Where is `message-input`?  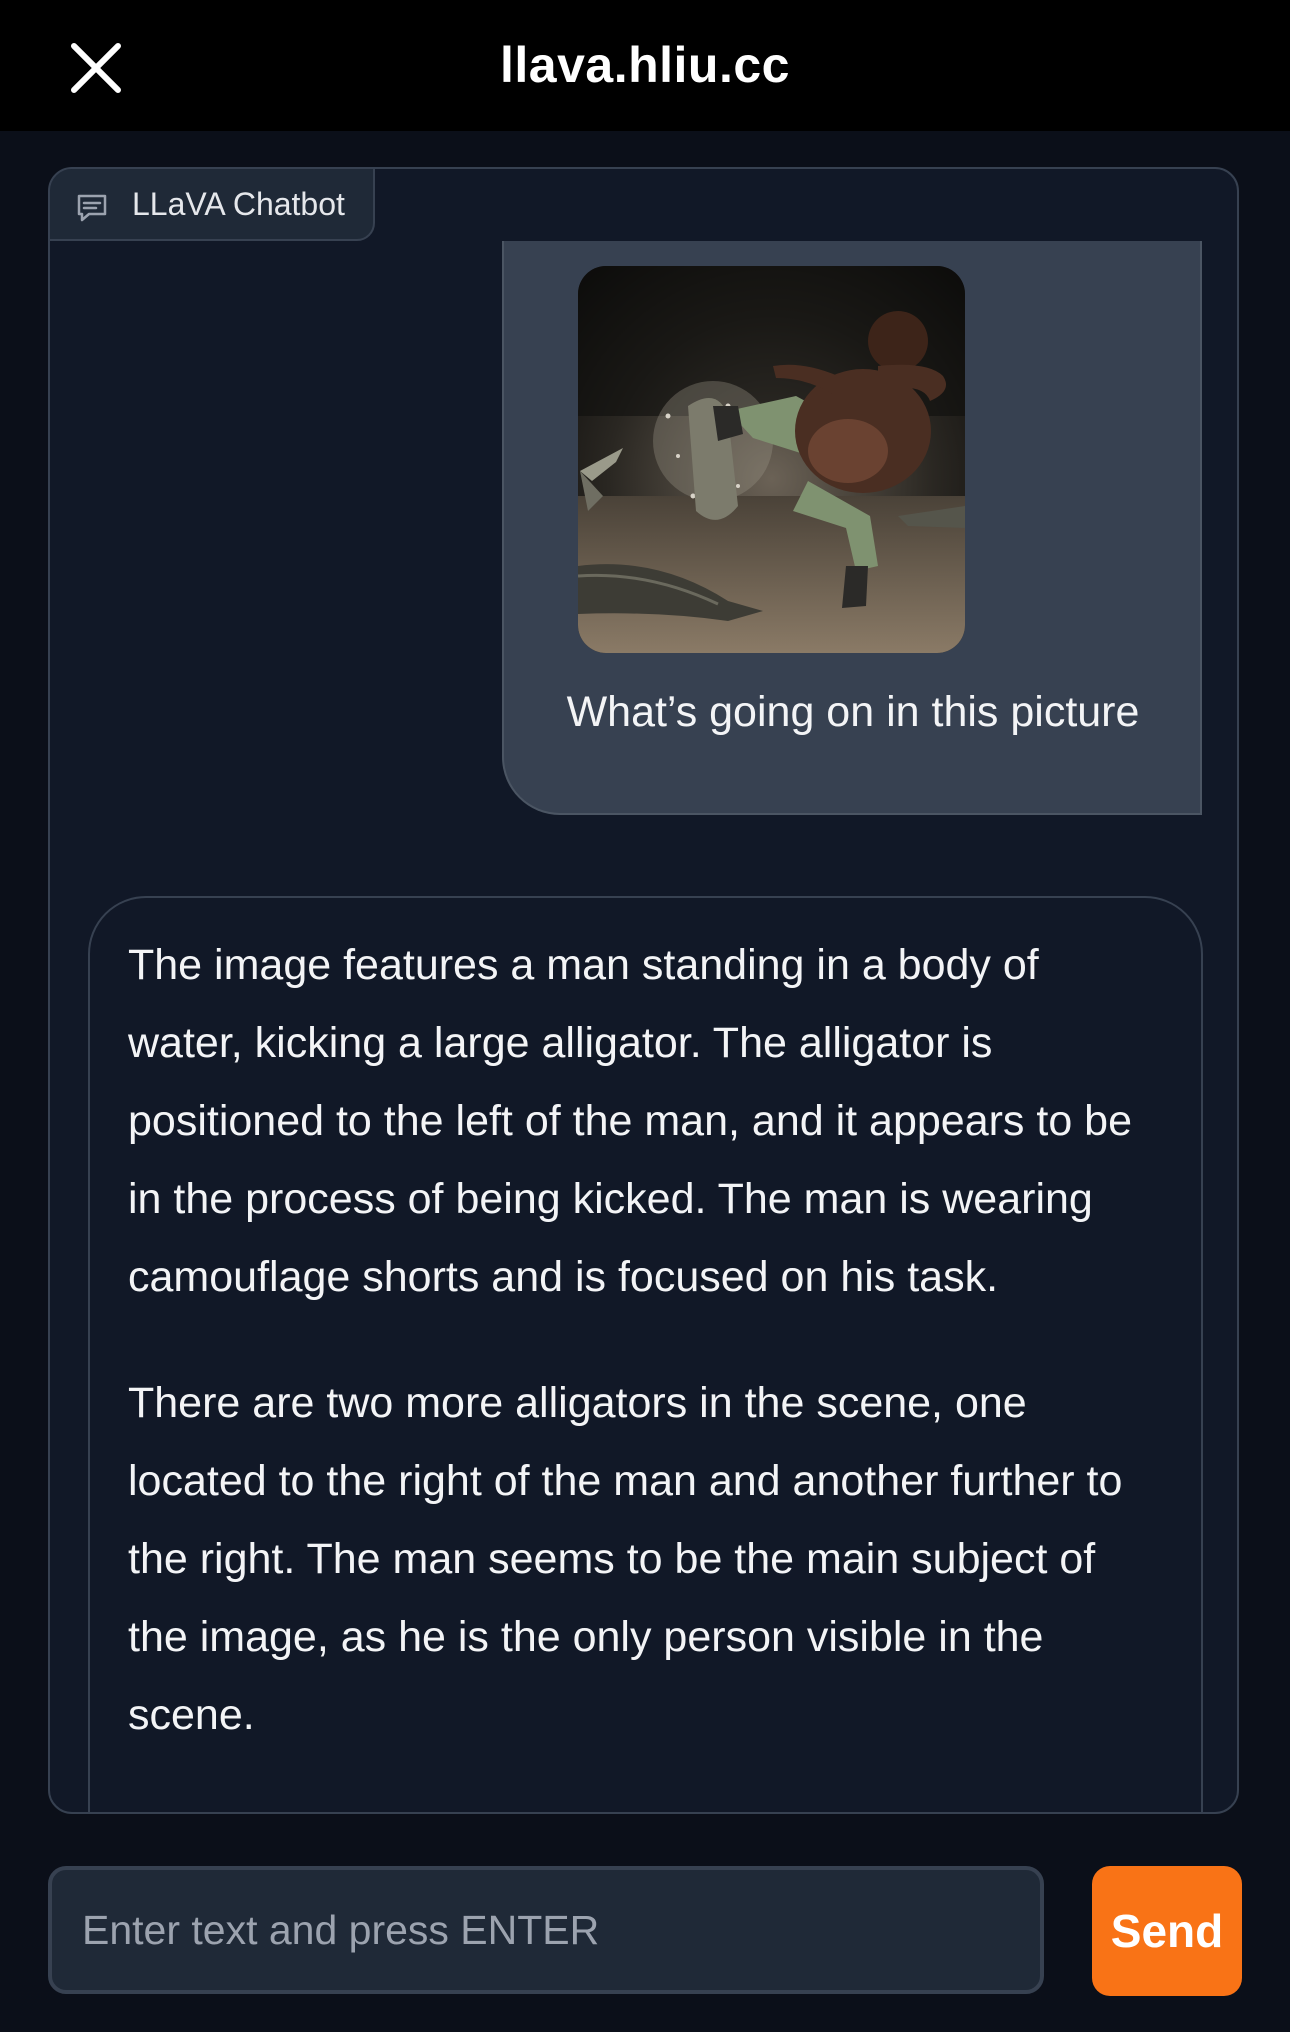 message-input is located at coordinates (546, 1930).